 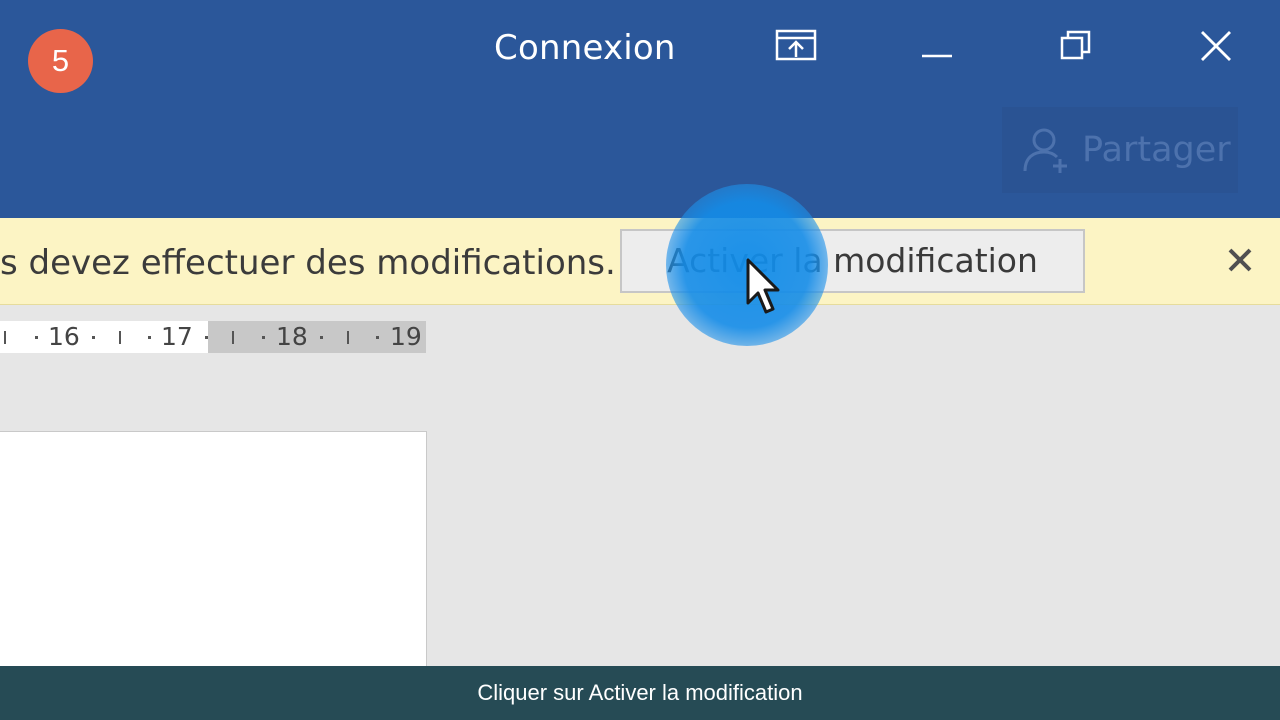 I want to click on window-close-button, so click(x=1216, y=46).